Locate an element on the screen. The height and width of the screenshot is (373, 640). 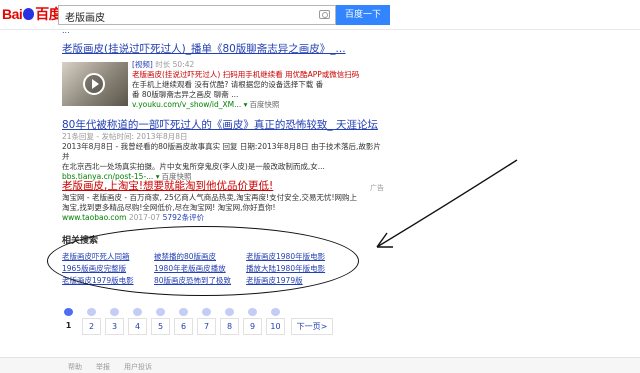
search-input is located at coordinates (184, 16).